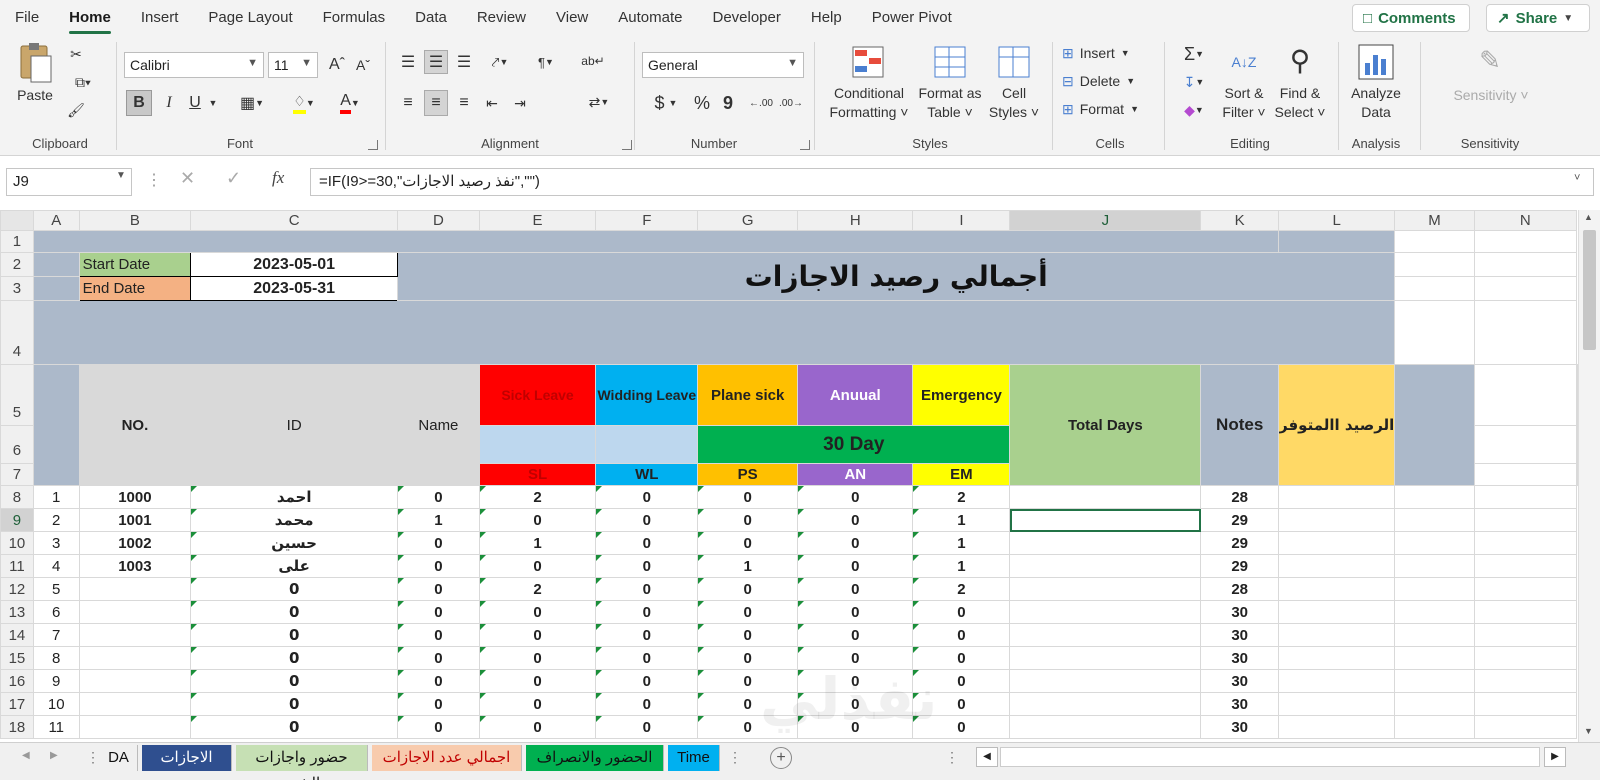  Describe the element at coordinates (961, 612) in the screenshot. I see `total-cell: 0` at that location.